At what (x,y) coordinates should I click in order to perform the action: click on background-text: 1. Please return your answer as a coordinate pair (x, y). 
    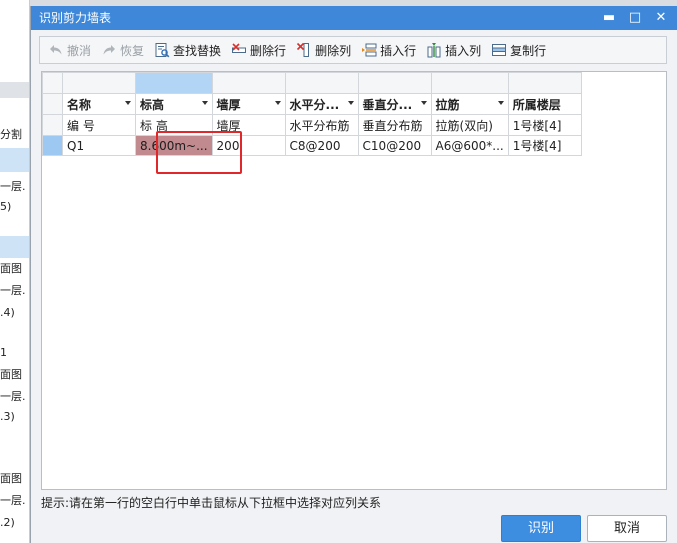
    Looking at the image, I should click on (3, 352).